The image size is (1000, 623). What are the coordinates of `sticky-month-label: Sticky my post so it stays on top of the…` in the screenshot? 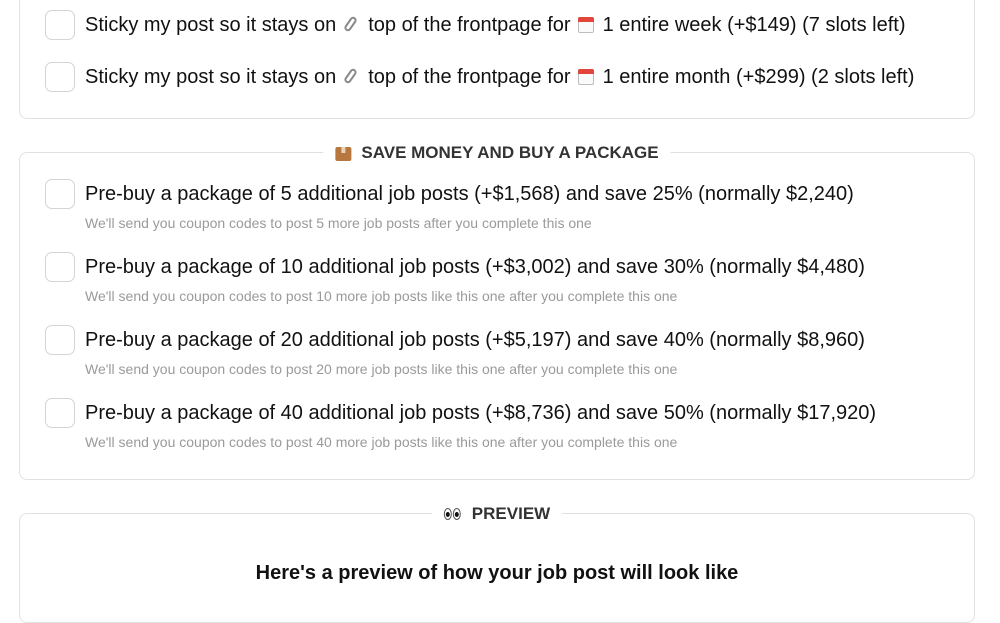 It's located at (499, 77).